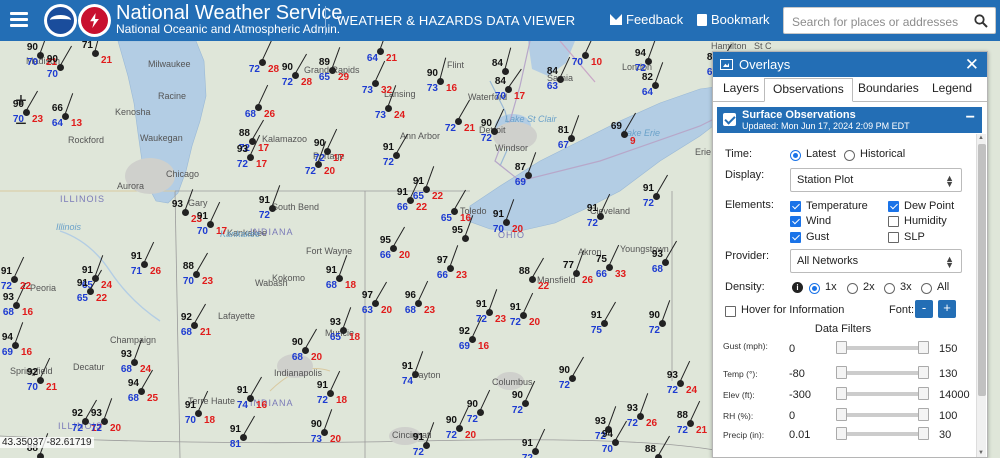 The image size is (1000, 458). I want to click on station-plot: 91 70 17, so click(212, 219).